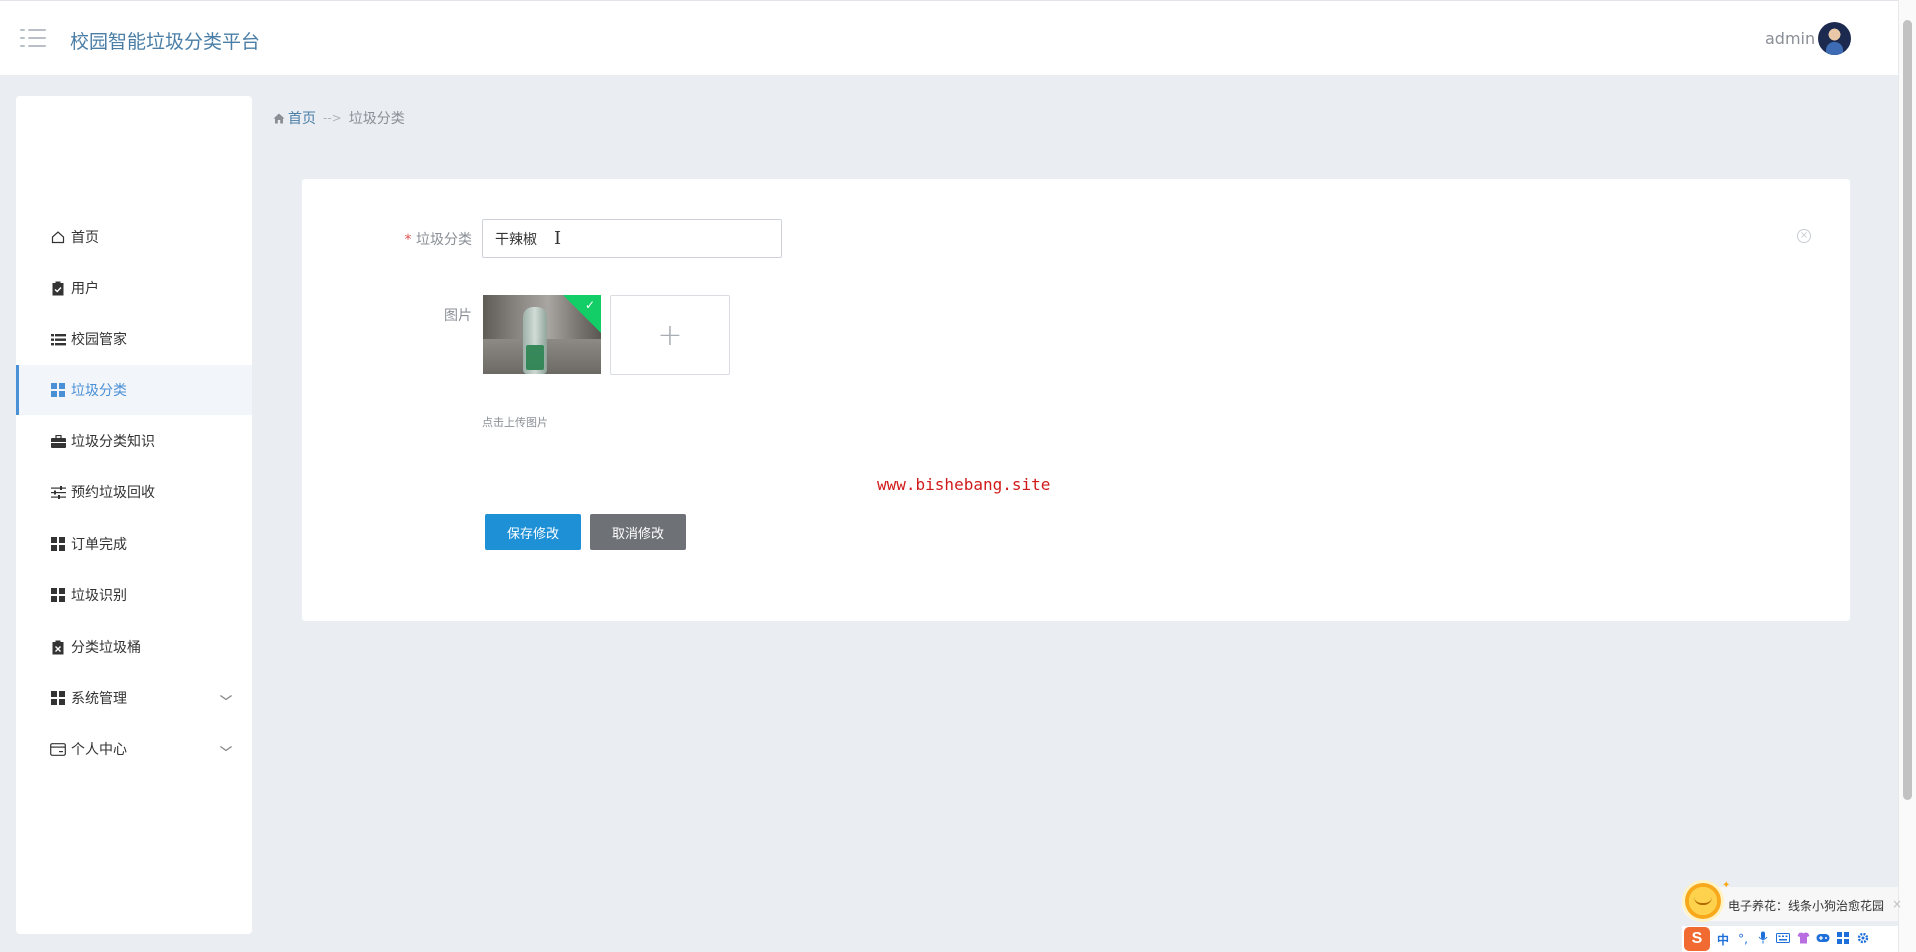  I want to click on sparkle-icon: ✦, so click(1726, 885).